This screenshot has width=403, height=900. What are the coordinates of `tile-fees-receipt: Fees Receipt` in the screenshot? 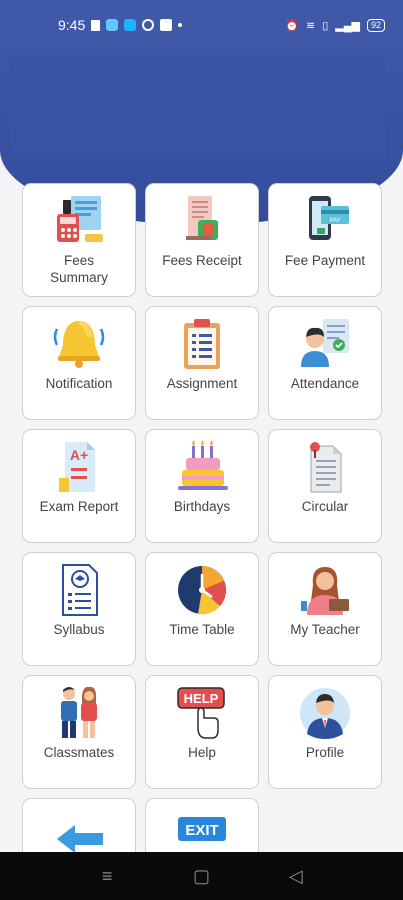 It's located at (202, 240).